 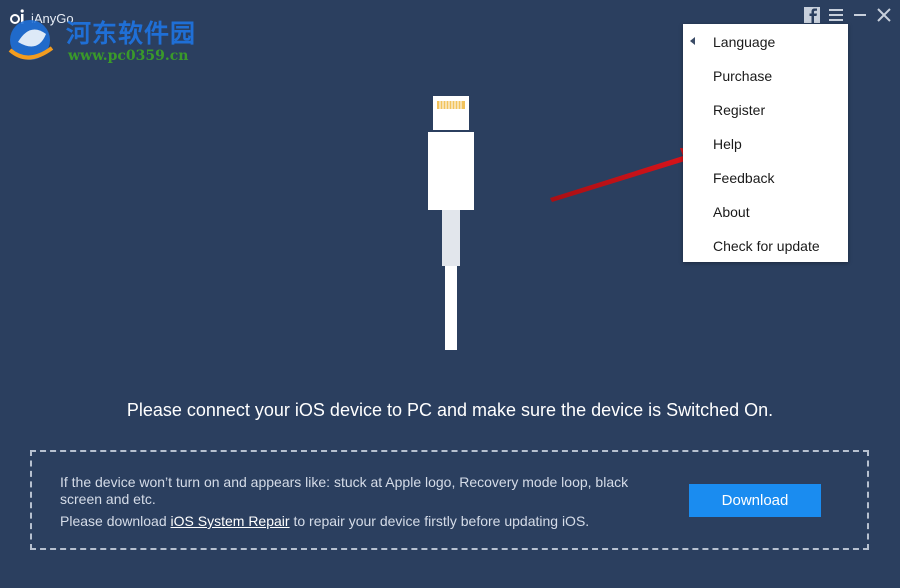 I want to click on watermark-url: www.pc0359.cn, so click(x=128, y=56).